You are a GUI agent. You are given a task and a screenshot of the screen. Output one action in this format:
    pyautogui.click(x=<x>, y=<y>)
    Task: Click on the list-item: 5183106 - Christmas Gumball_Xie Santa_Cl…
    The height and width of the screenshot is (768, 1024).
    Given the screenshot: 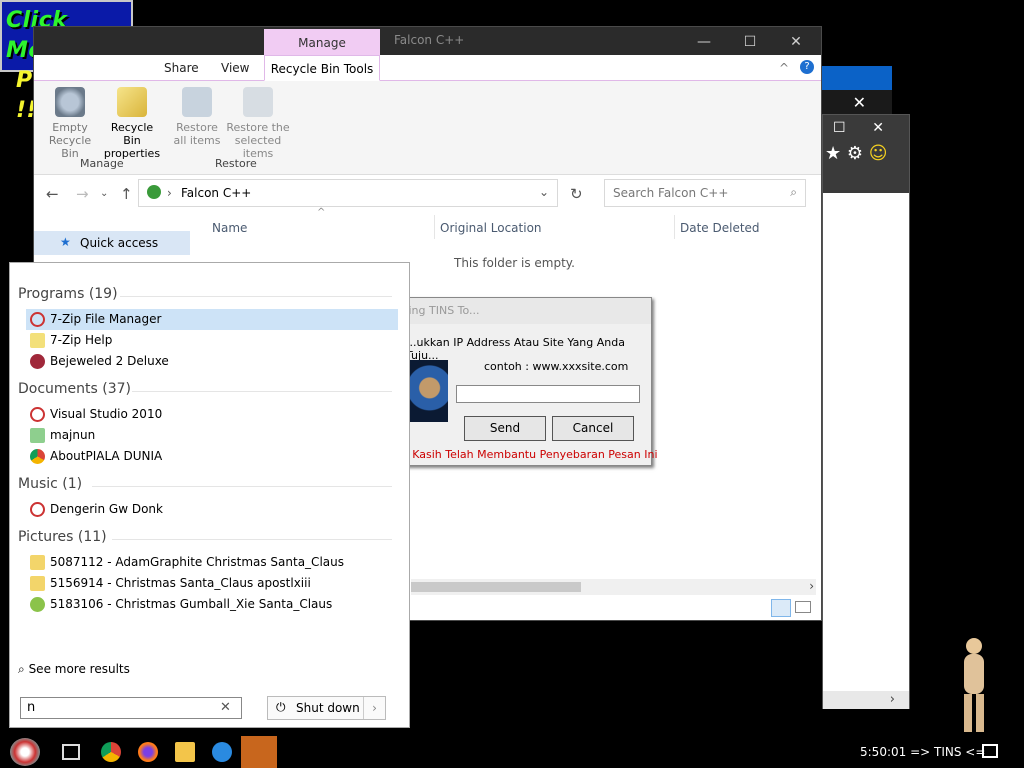 What is the action you would take?
    pyautogui.click(x=212, y=604)
    